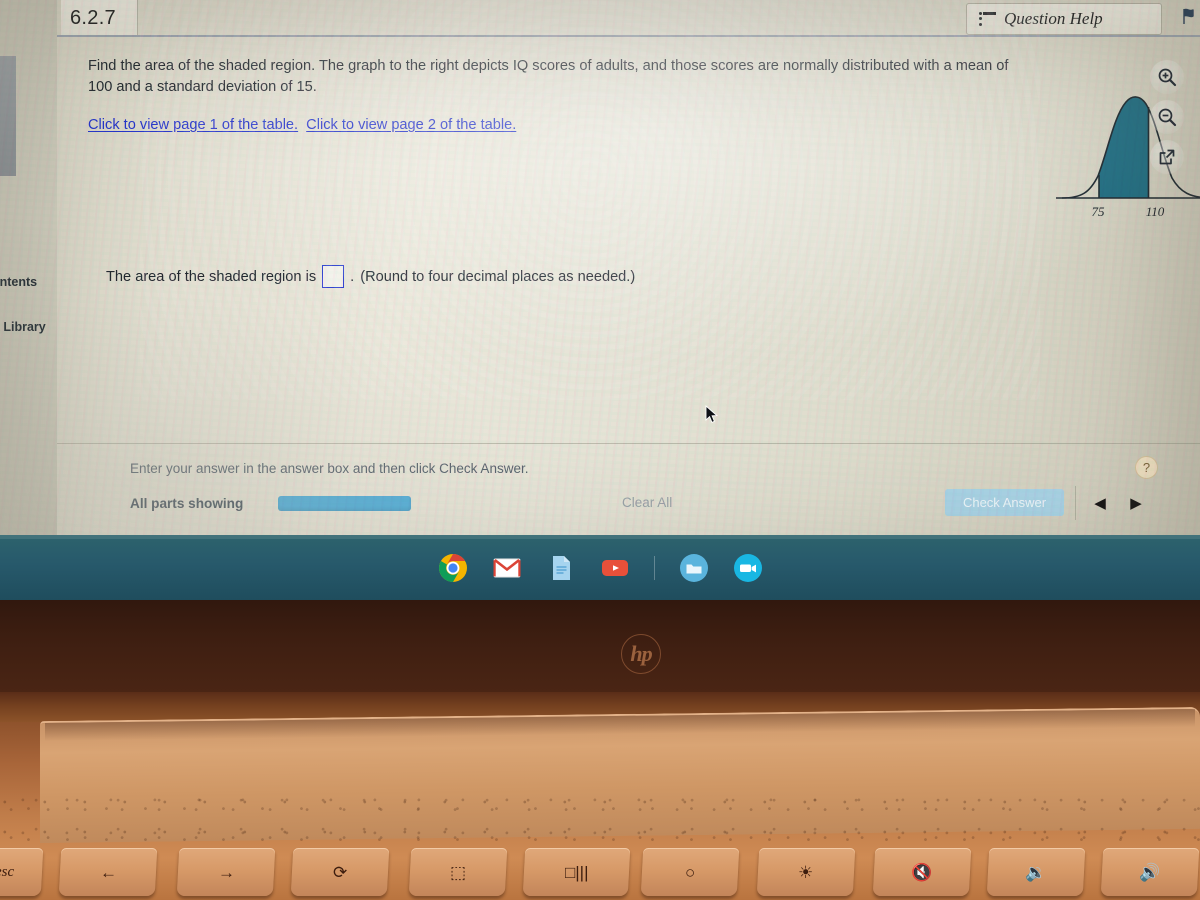 This screenshot has width=1200, height=900. I want to click on link-table-page-2: Click to view page 2 of the table., so click(411, 125).